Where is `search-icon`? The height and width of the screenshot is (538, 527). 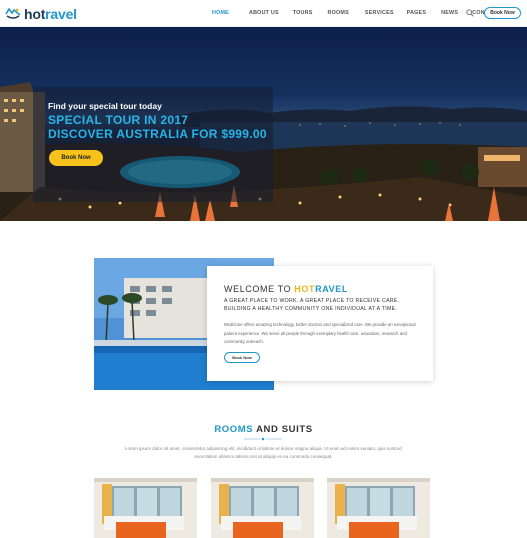
search-icon is located at coordinates (470, 13).